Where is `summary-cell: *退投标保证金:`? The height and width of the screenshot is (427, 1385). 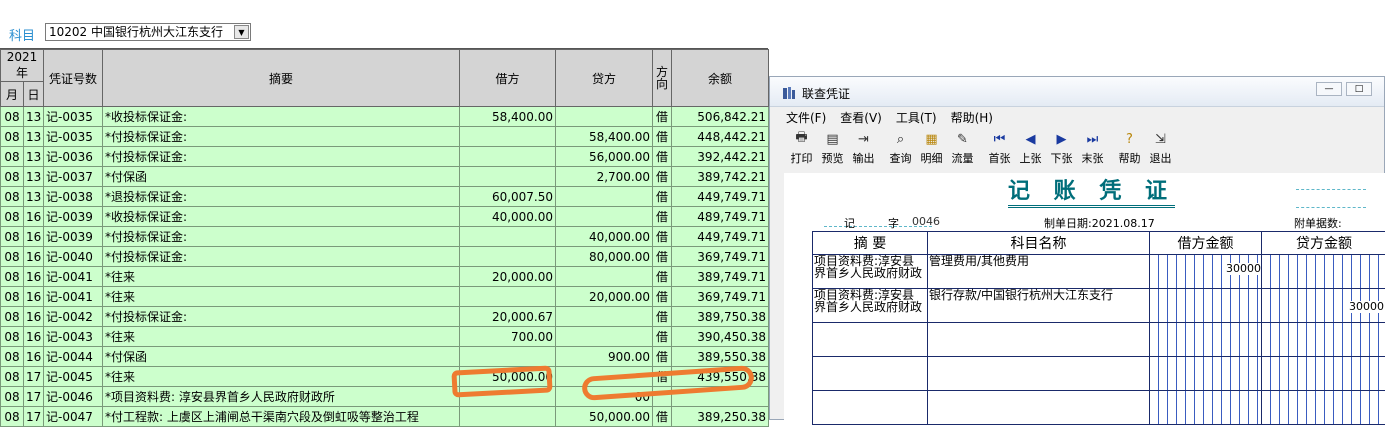
summary-cell: *退投标保证金: is located at coordinates (281, 197).